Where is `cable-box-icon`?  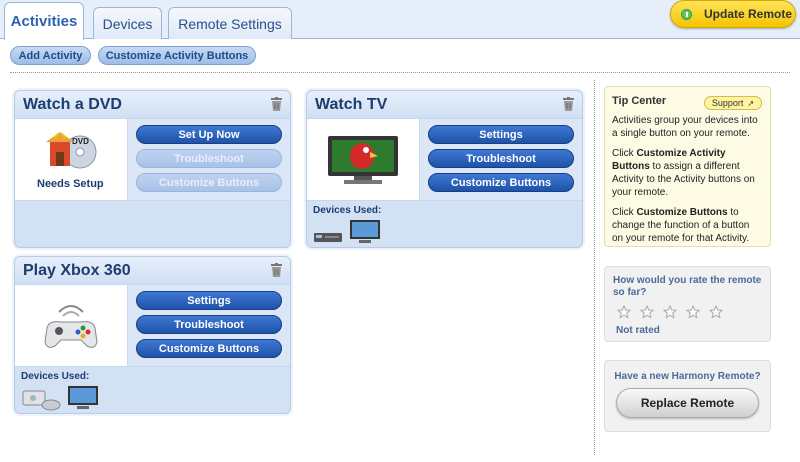
cable-box-icon is located at coordinates (328, 237).